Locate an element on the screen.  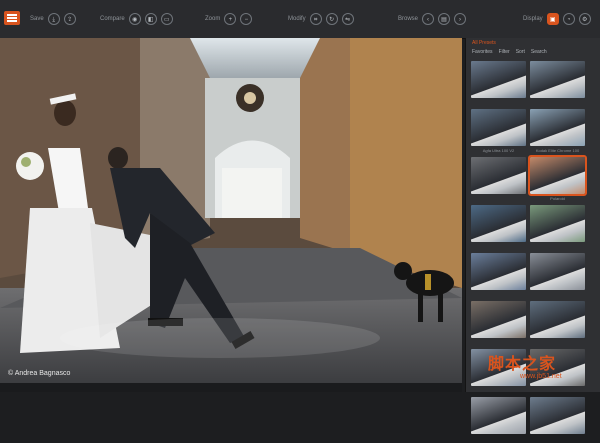
preset-thumbnail: Agfa Ultra 100 V2 is located at coordinates (498, 132).